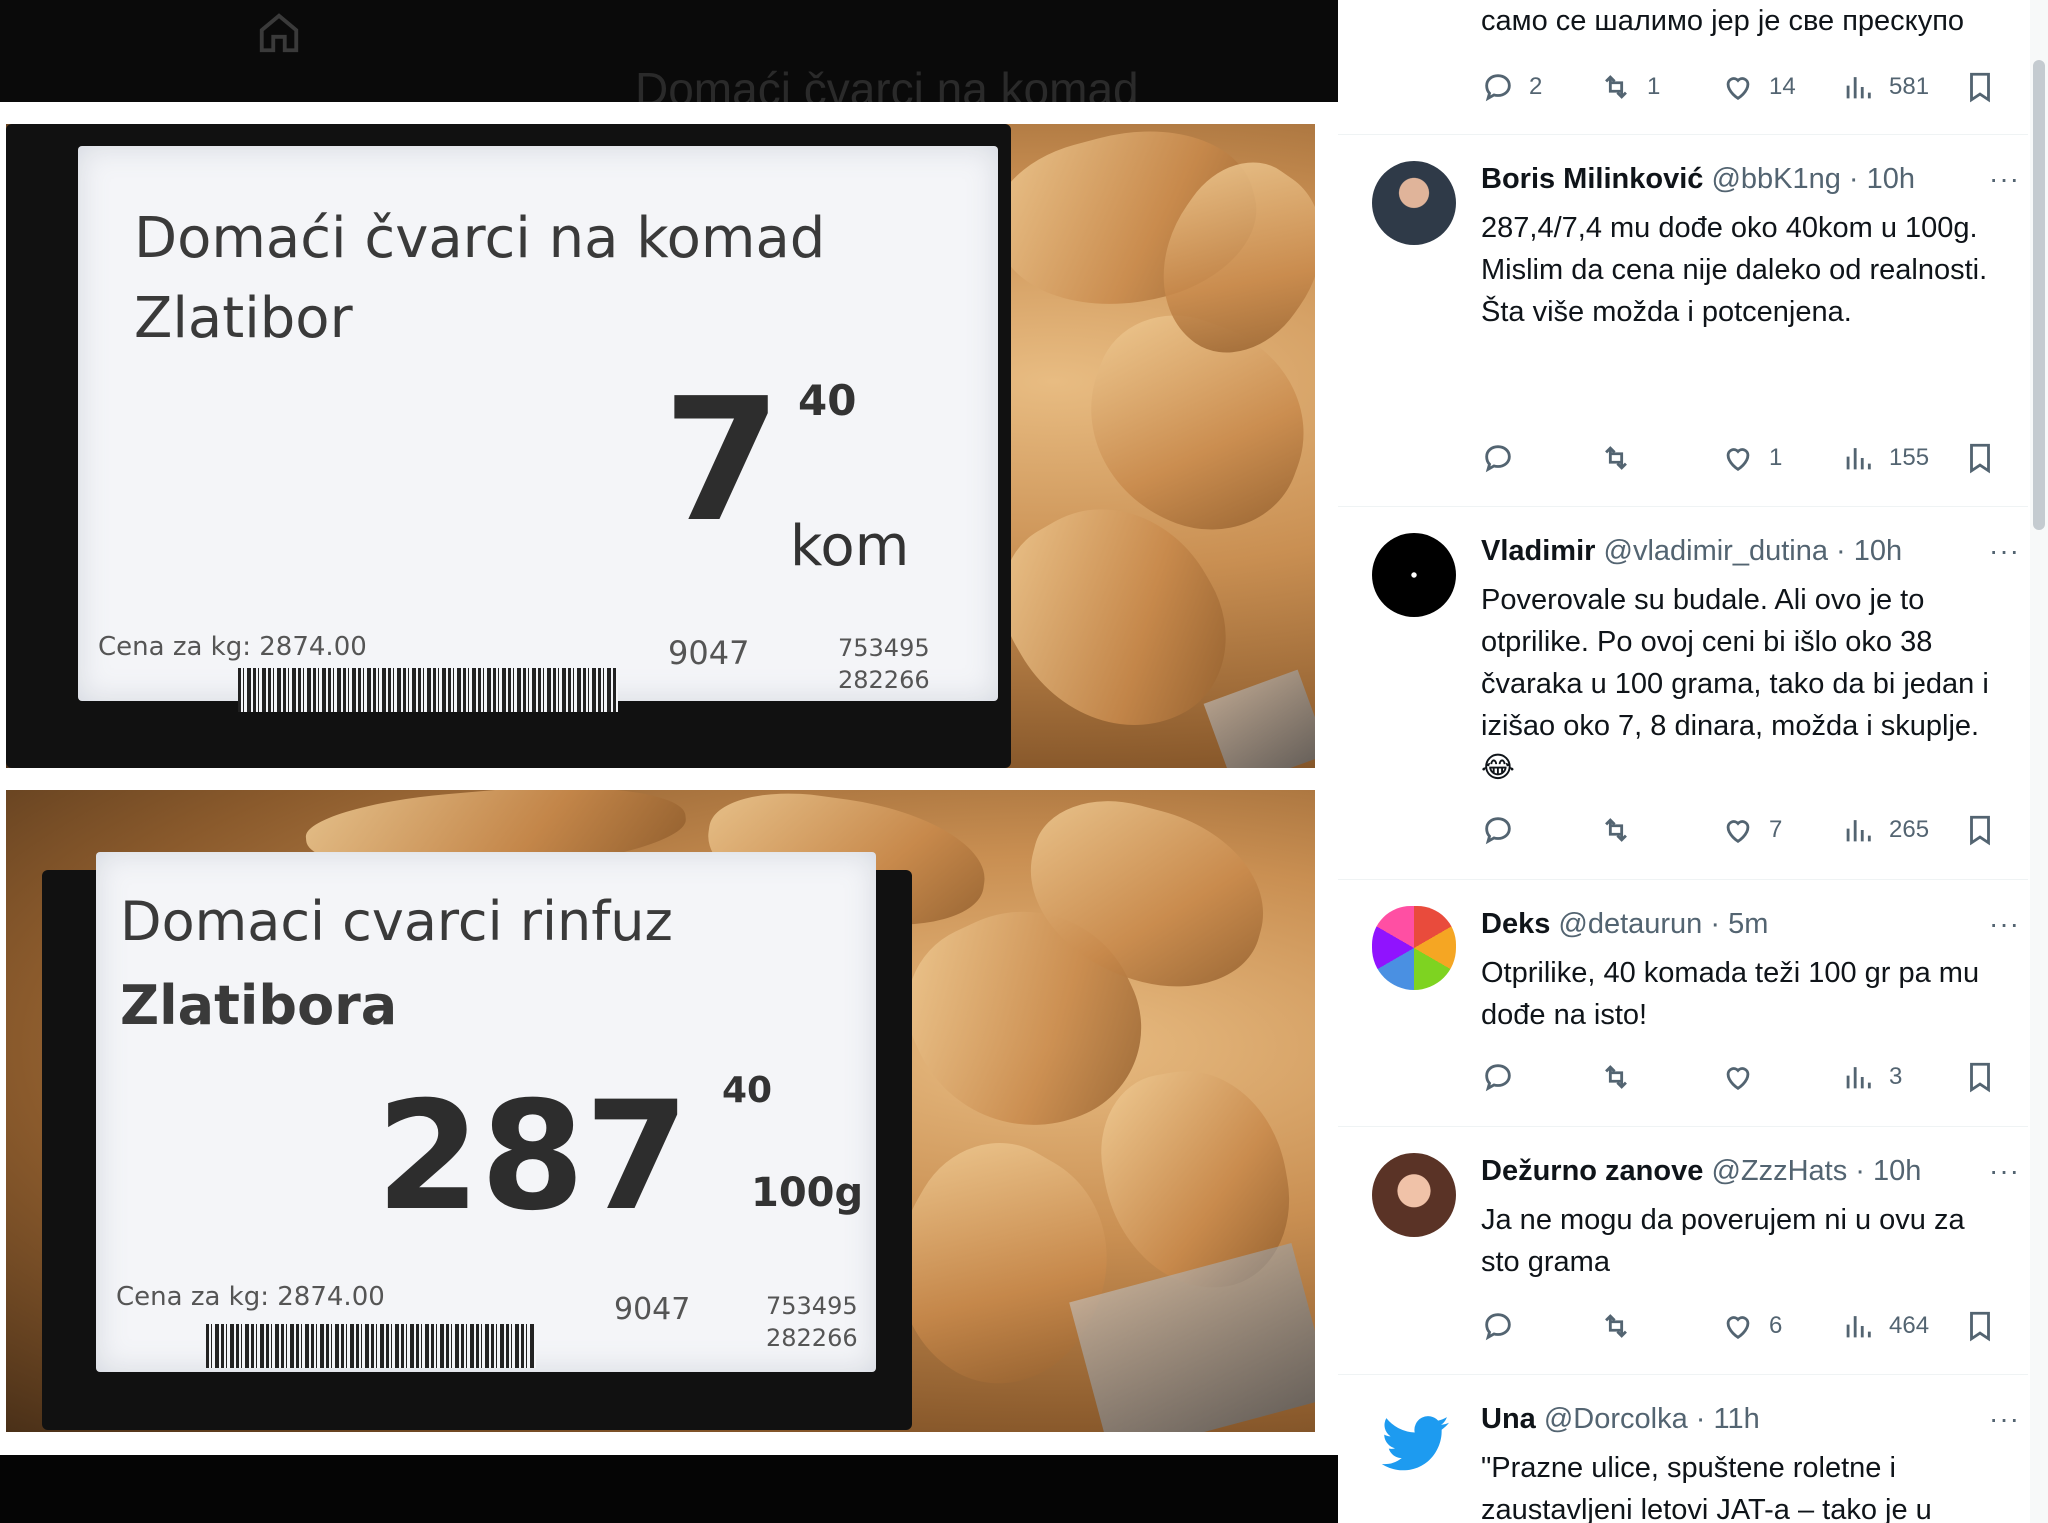 Image resolution: width=2048 pixels, height=1523 pixels. Describe the element at coordinates (669, 1489) in the screenshot. I see `viewer-bottom-bar` at that location.